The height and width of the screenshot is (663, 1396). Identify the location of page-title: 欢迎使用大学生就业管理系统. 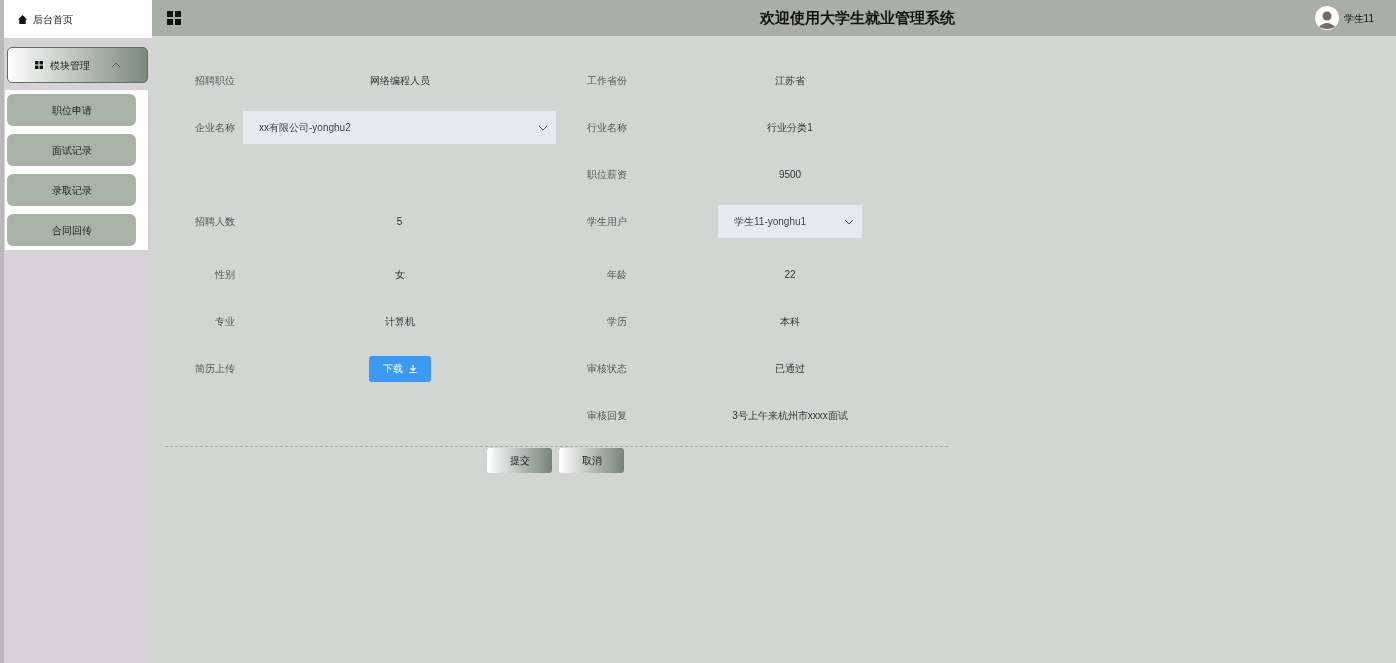
(858, 17).